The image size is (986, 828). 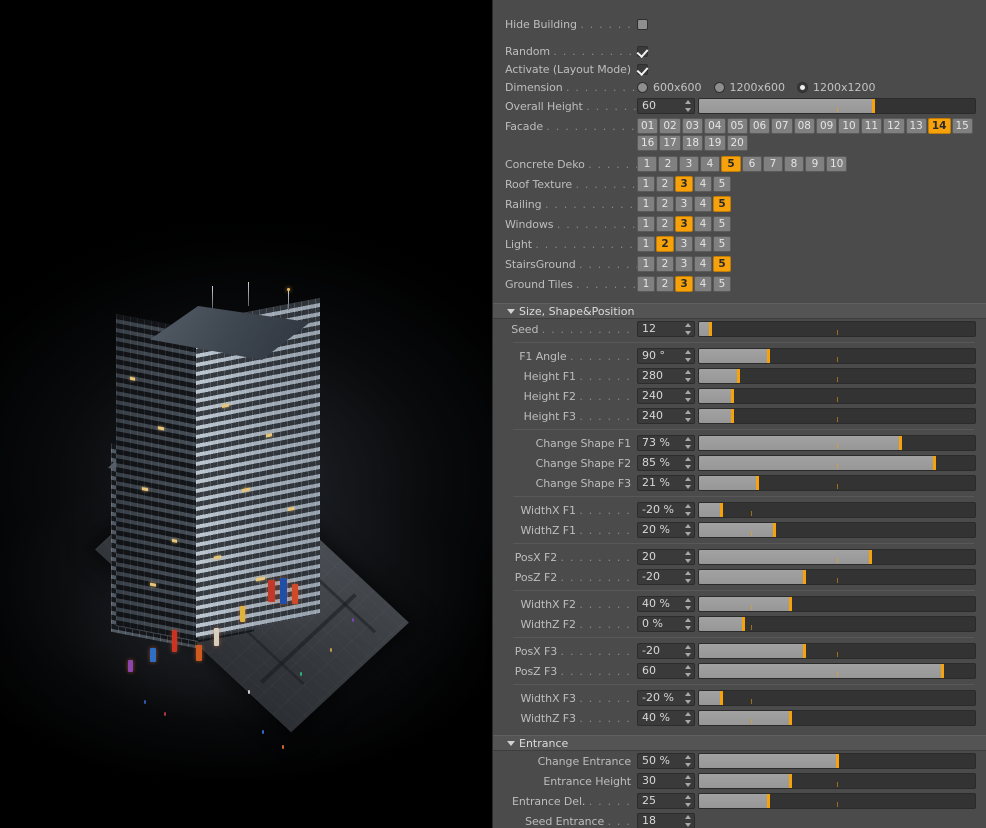 What do you see at coordinates (837, 483) in the screenshot?
I see `slider-change-shape-f3` at bounding box center [837, 483].